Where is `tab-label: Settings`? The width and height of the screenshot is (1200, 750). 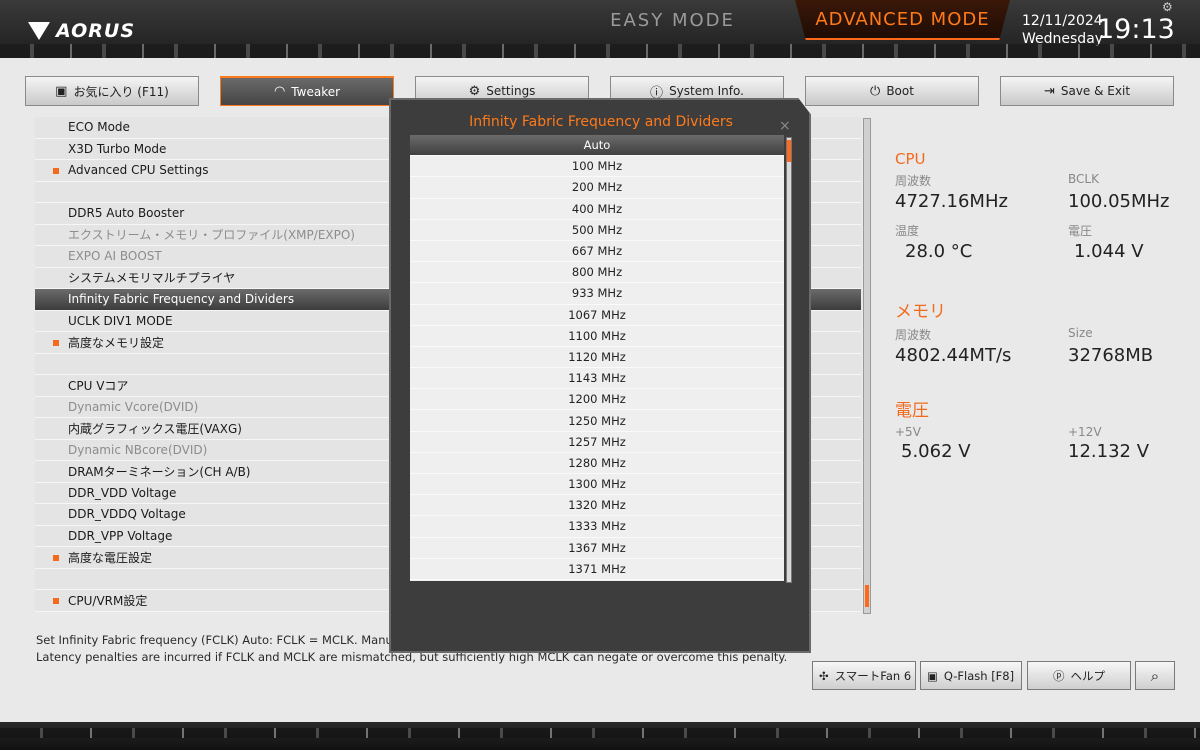
tab-label: Settings is located at coordinates (511, 91).